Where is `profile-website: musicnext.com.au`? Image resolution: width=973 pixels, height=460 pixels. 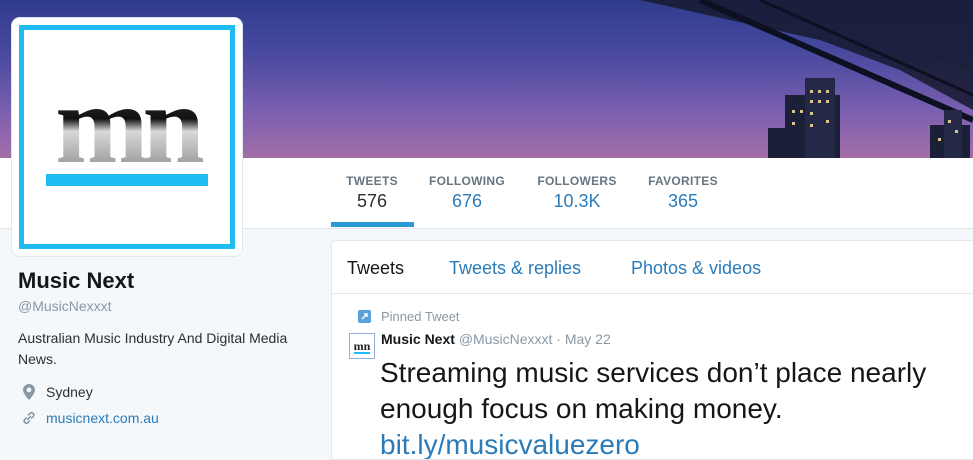 profile-website: musicnext.com.au is located at coordinates (168, 418).